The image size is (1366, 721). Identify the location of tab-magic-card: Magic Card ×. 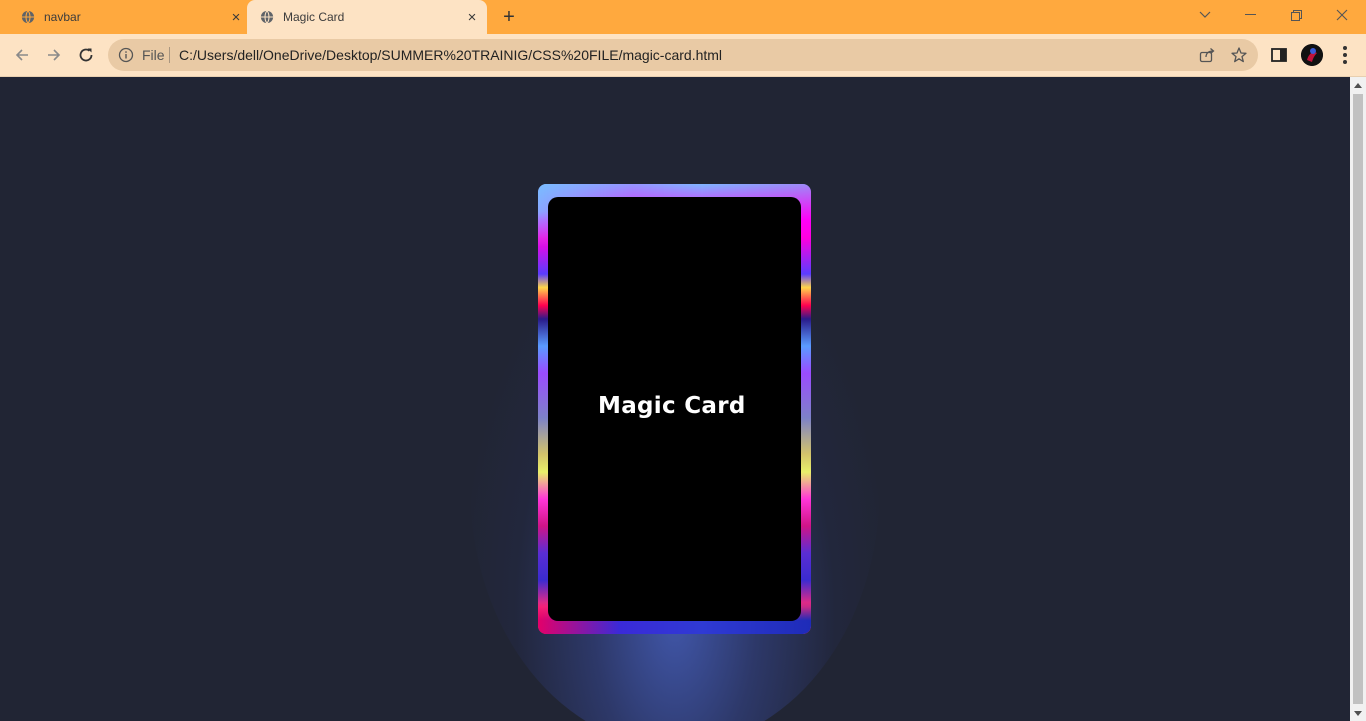
(367, 17).